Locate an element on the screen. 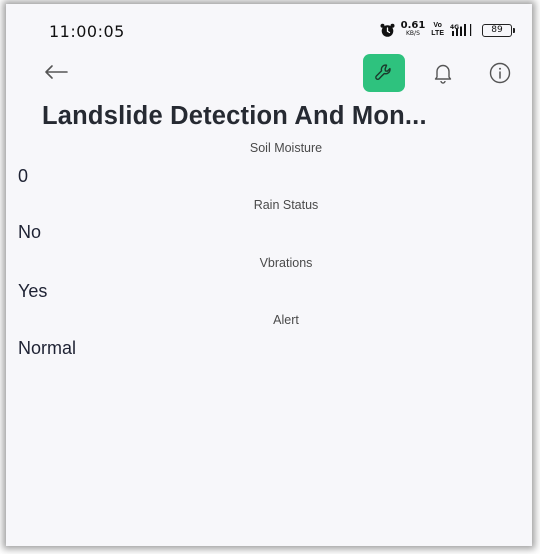 This screenshot has height=554, width=540. status-icons: 0.61 KB/S Vo LTE 4G 89 is located at coordinates (447, 30).